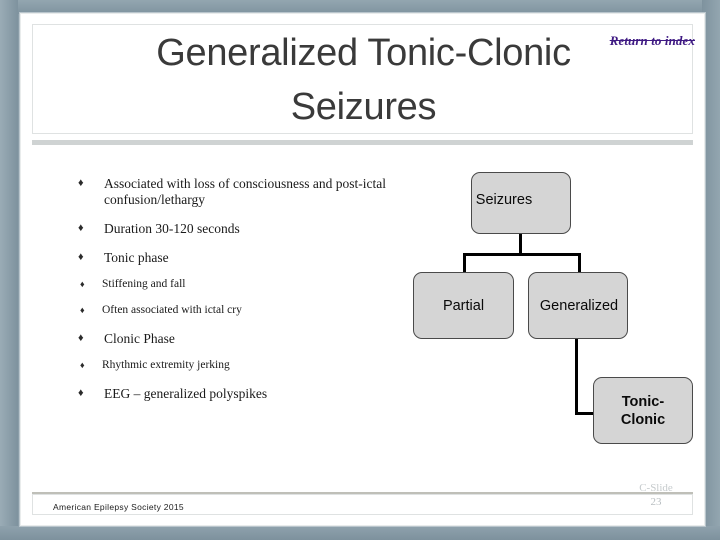 The height and width of the screenshot is (540, 720). I want to click on diagram-node-tonic-clonic: Tonic- Clonic, so click(643, 410).